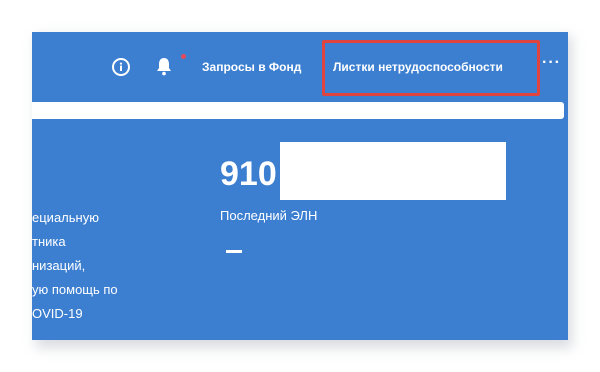 This screenshot has height=372, width=600. Describe the element at coordinates (65, 217) in the screenshot. I see `left-text-line: ециальную` at that location.